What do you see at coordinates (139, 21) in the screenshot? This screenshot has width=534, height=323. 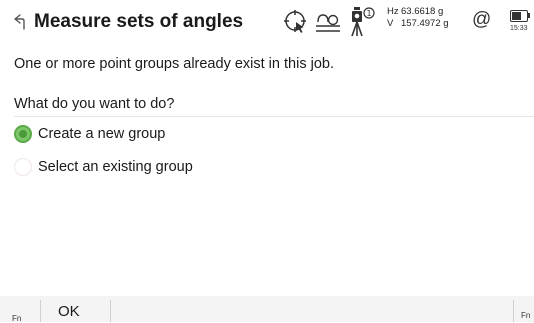 I see `page-title: Measure sets of angles` at bounding box center [139, 21].